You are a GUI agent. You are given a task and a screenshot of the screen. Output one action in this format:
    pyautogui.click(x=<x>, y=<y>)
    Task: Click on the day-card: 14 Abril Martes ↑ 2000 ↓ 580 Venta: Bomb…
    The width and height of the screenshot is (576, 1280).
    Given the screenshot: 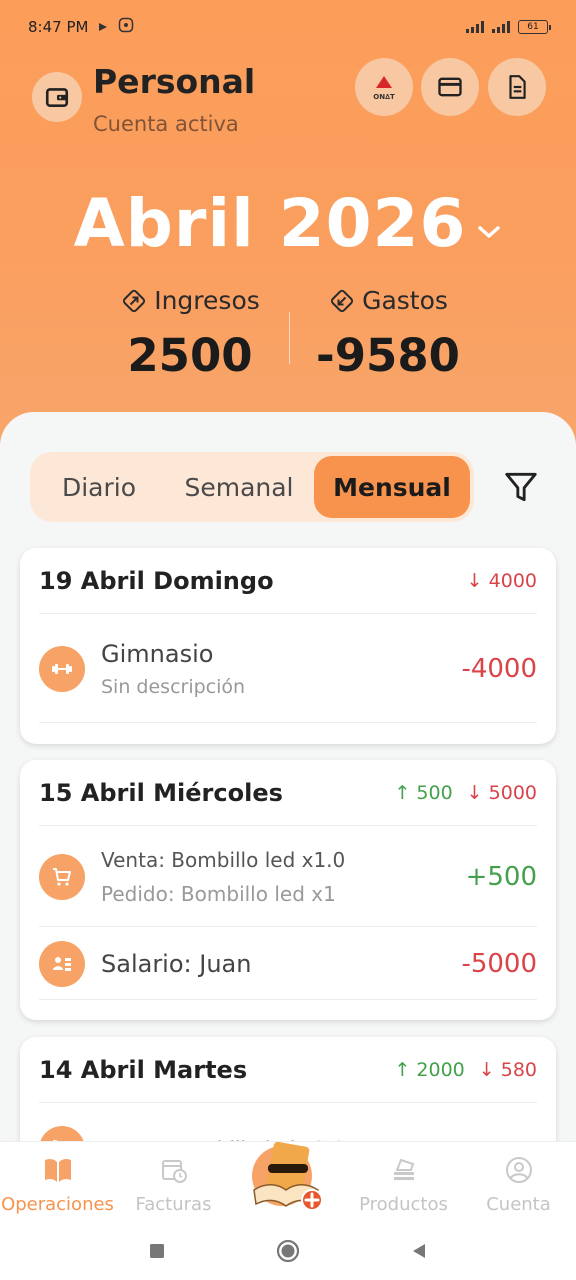 What is the action you would take?
    pyautogui.click(x=288, y=1094)
    